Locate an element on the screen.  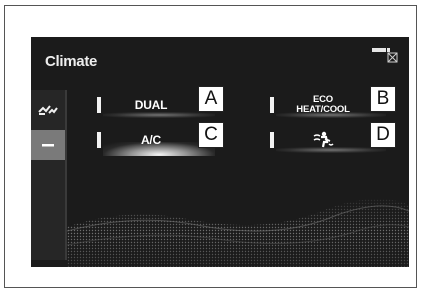
air-intake-button is located at coordinates (328, 140).